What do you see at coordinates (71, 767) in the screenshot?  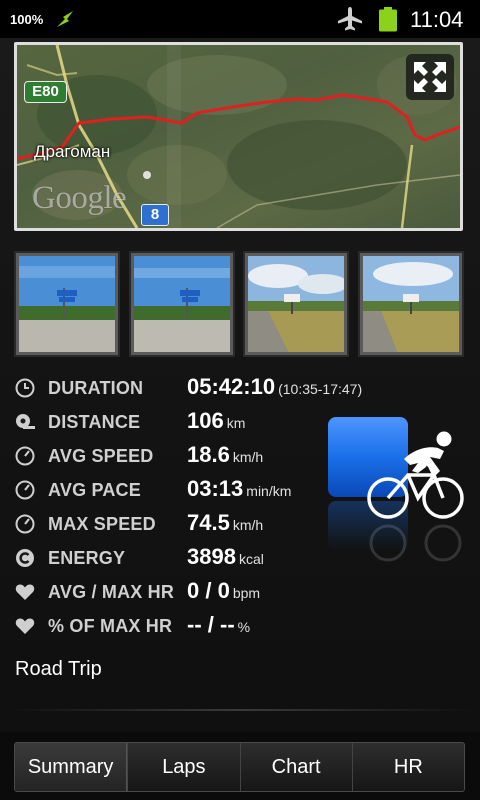 I see `tab-summary: Summary` at bounding box center [71, 767].